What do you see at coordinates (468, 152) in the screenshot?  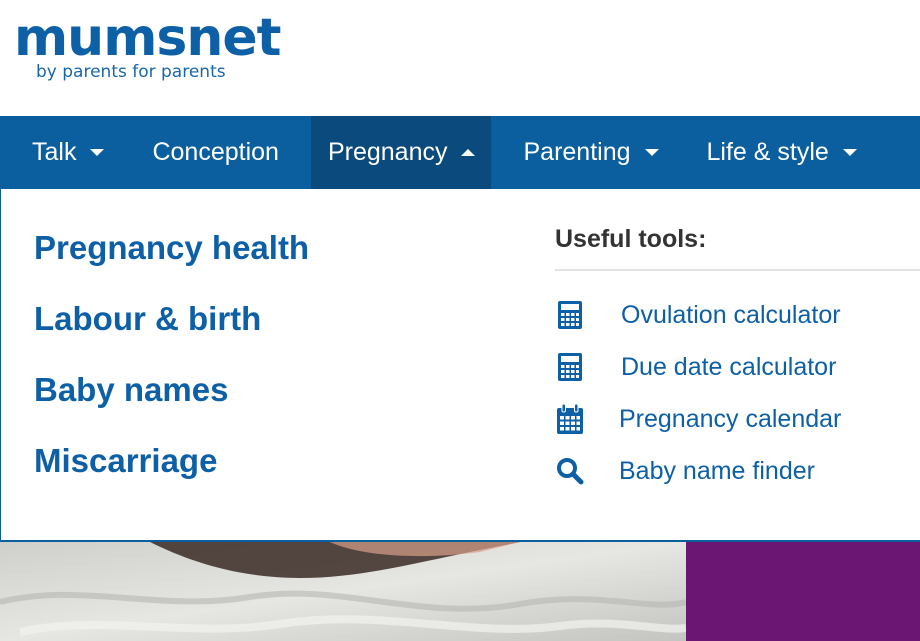 I see `caret-up-icon` at bounding box center [468, 152].